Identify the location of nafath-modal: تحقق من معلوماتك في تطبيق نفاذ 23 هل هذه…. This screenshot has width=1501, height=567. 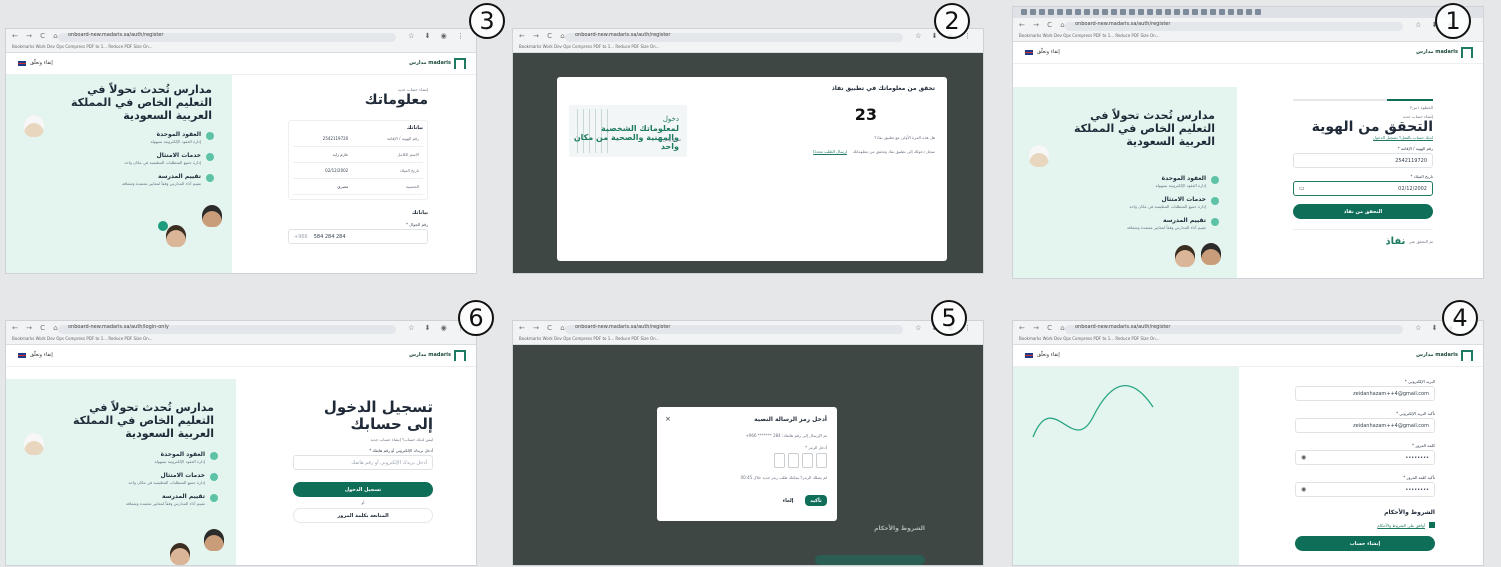
(752, 169).